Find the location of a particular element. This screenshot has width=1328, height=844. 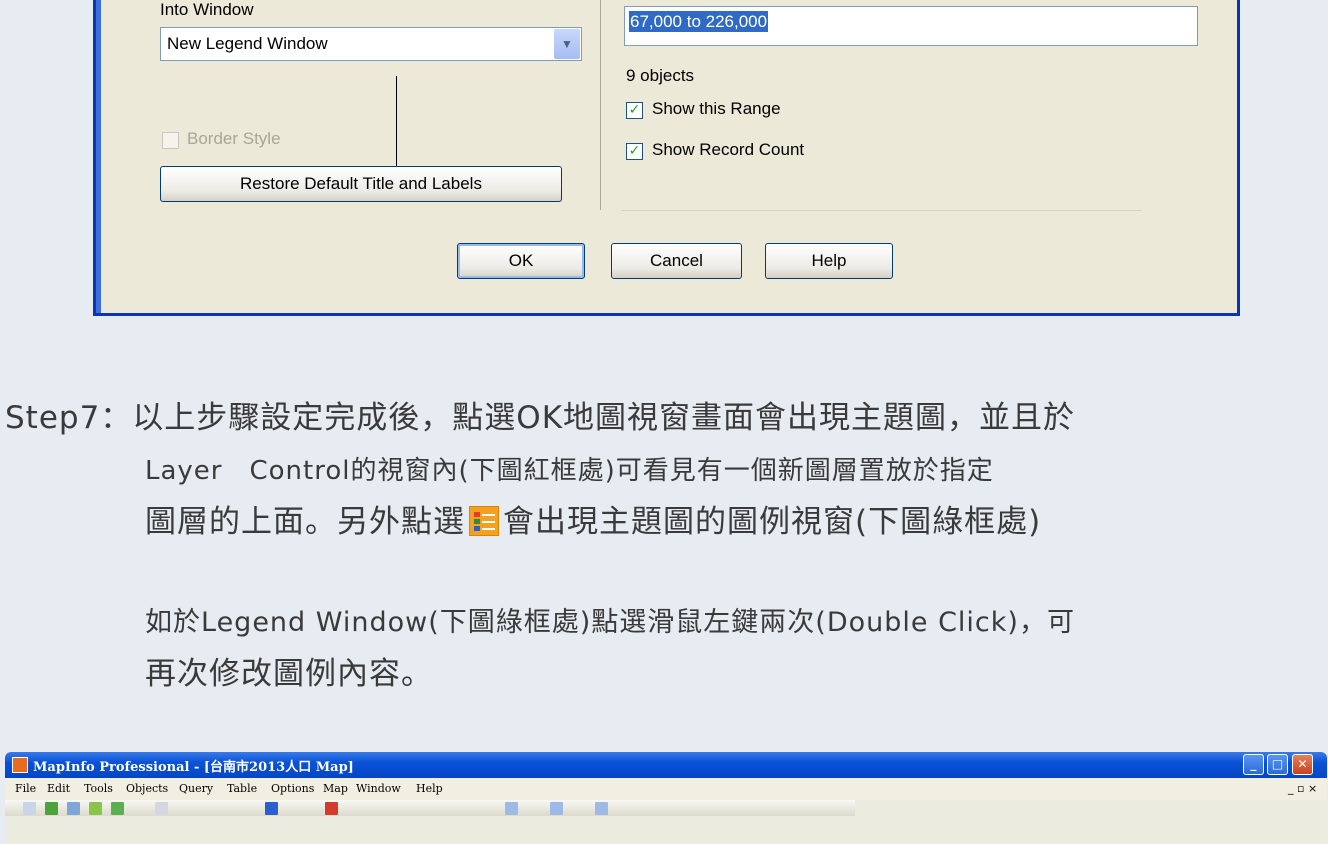

mapinfo-app-icon is located at coordinates (20, 765).